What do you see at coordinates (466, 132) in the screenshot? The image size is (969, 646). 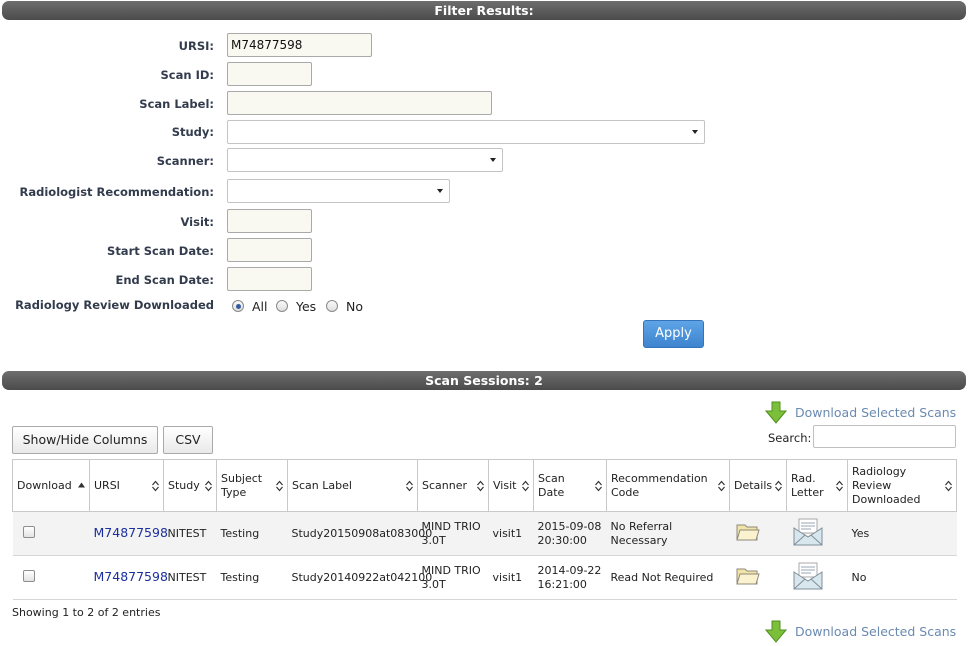 I see `study-select` at bounding box center [466, 132].